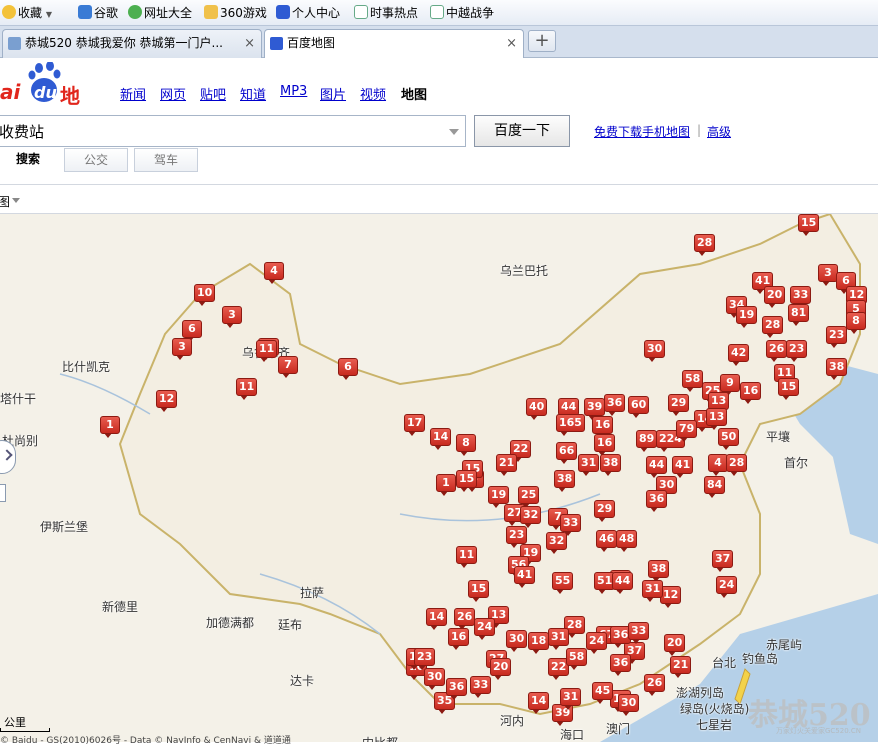 This screenshot has height=746, width=878. What do you see at coordinates (729, 439) in the screenshot?
I see `toll-station-marker: 50` at bounding box center [729, 439].